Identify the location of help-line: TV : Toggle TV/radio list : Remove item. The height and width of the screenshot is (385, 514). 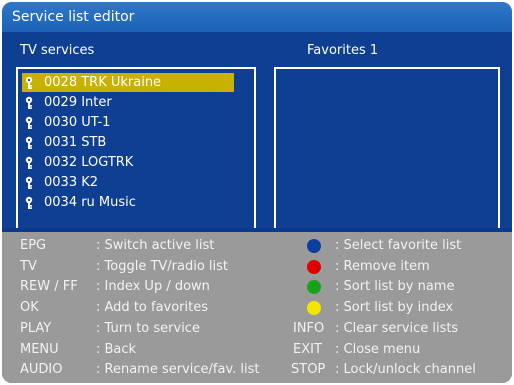
(257, 267).